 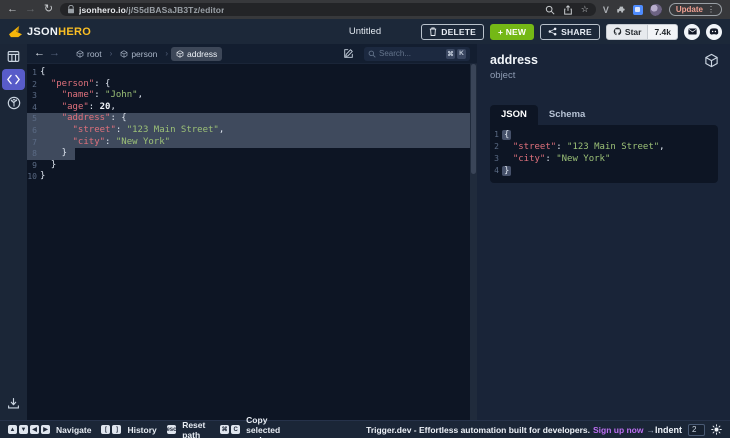 I want to click on code-line: 10}, so click(x=248, y=177).